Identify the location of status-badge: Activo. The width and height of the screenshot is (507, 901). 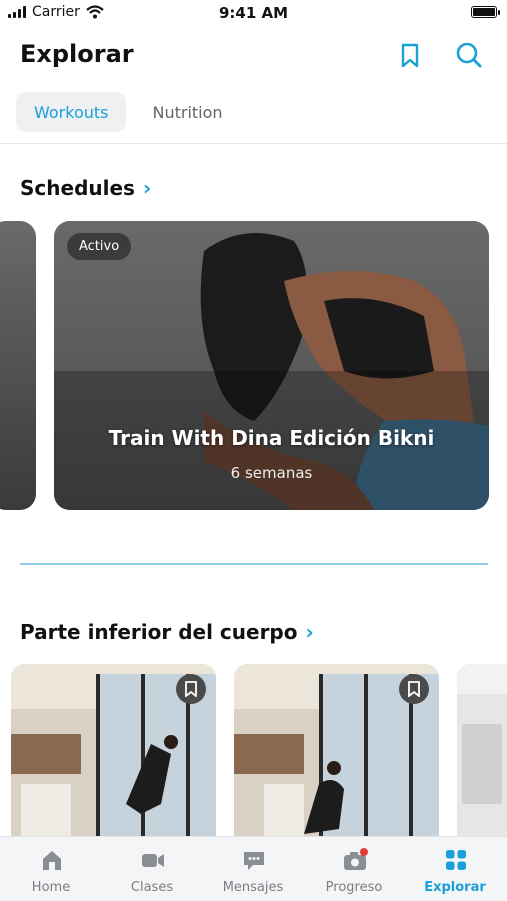
(99, 246).